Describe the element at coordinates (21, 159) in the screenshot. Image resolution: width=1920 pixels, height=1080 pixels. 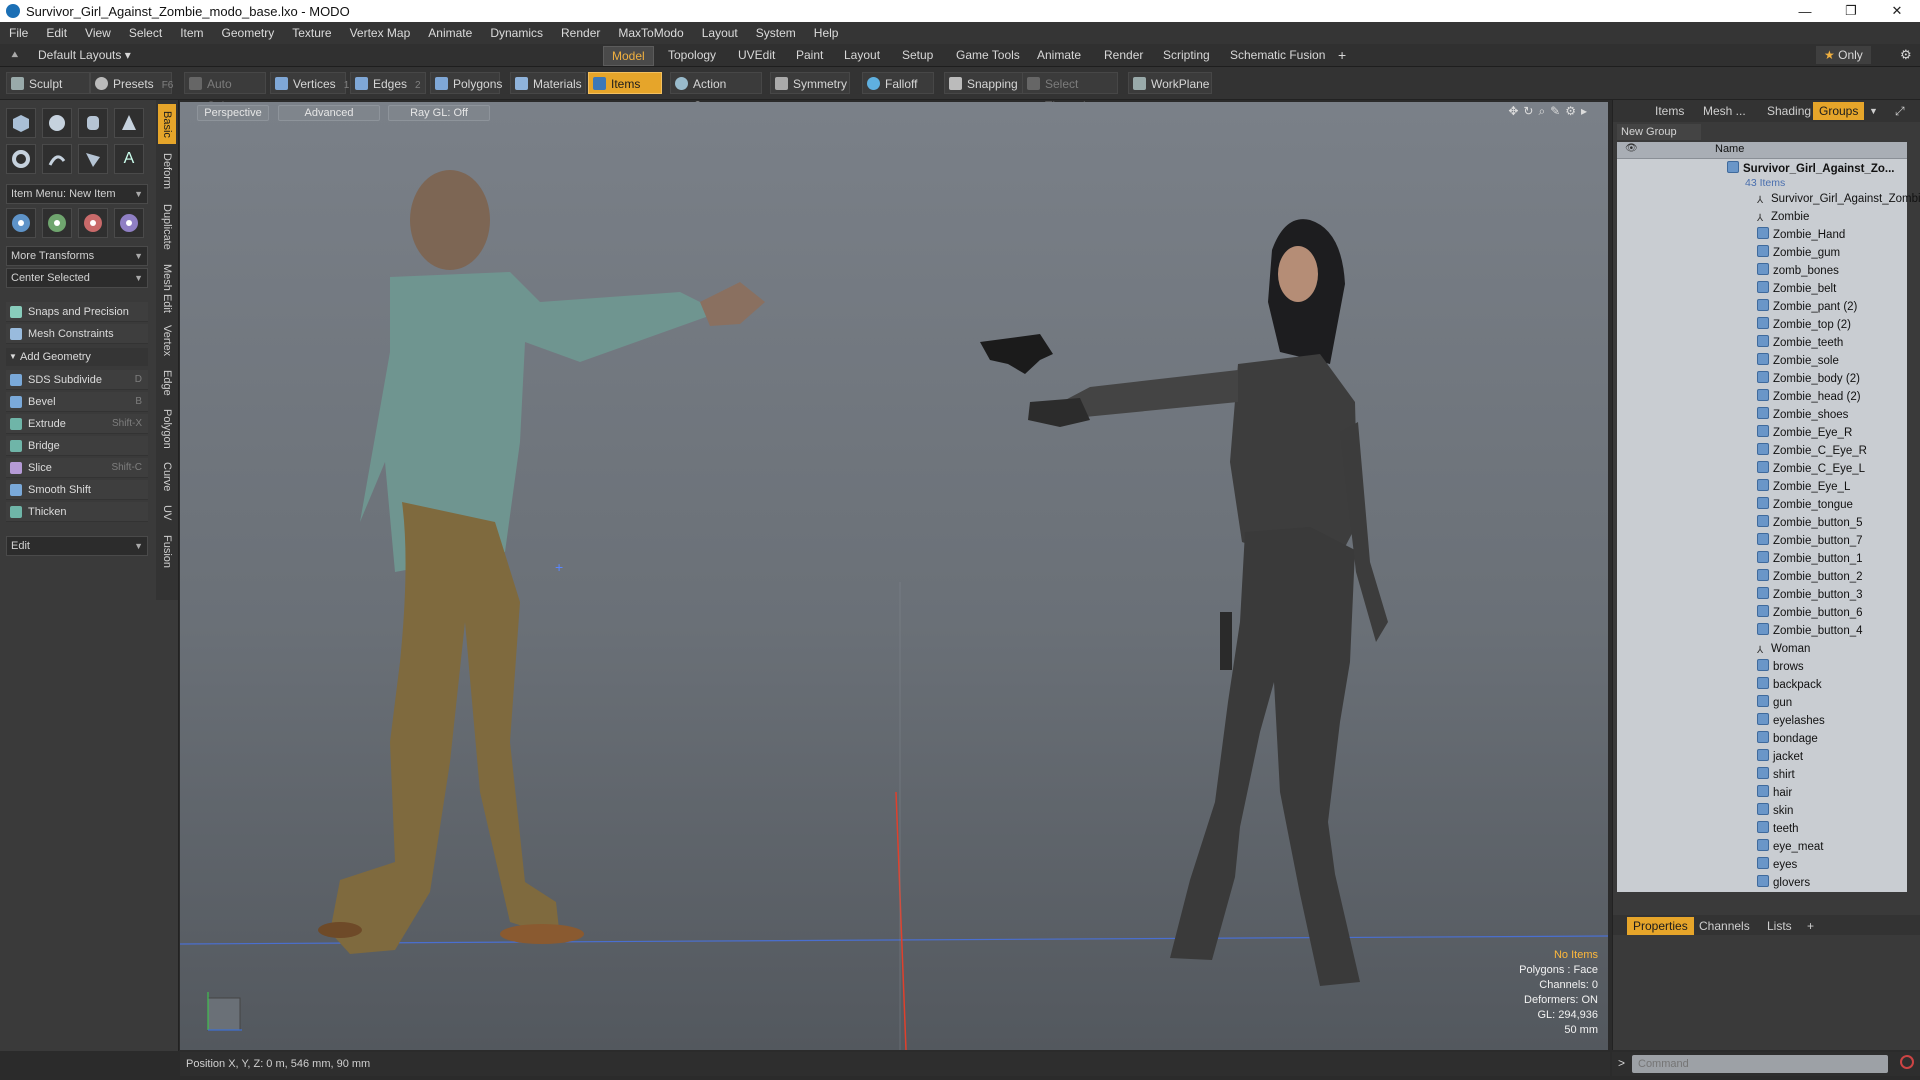
I see `torus-icon` at that location.